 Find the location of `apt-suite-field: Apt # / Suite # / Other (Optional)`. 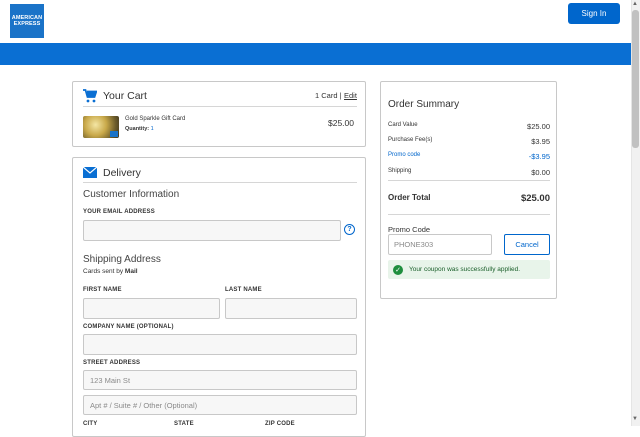

apt-suite-field: Apt # / Suite # / Other (Optional) is located at coordinates (220, 405).